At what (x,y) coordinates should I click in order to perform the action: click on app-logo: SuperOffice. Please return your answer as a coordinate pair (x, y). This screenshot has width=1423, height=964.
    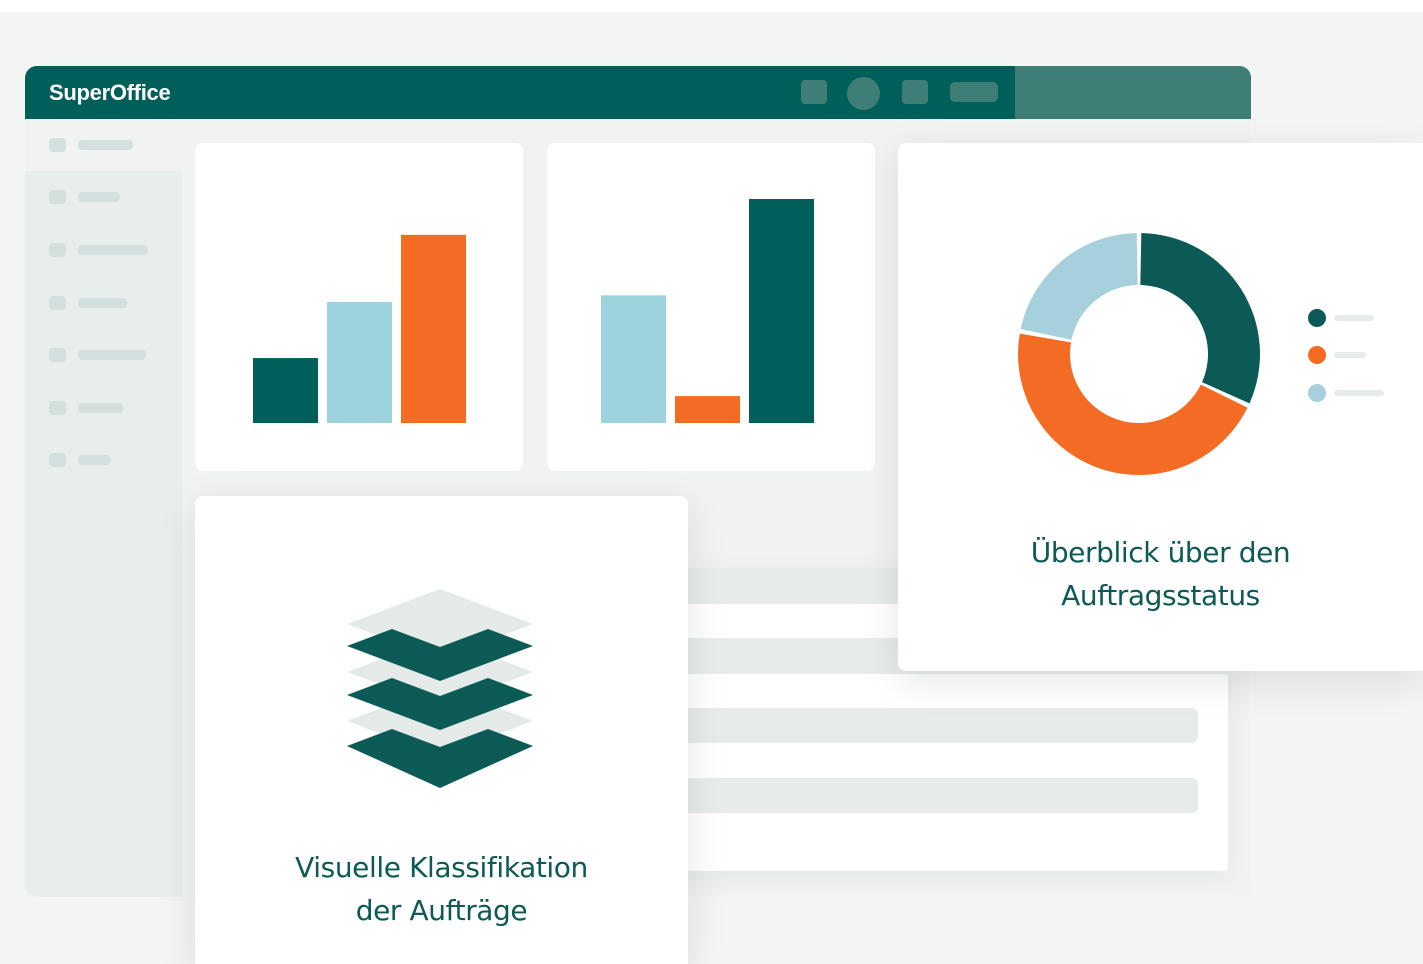
    Looking at the image, I should click on (110, 93).